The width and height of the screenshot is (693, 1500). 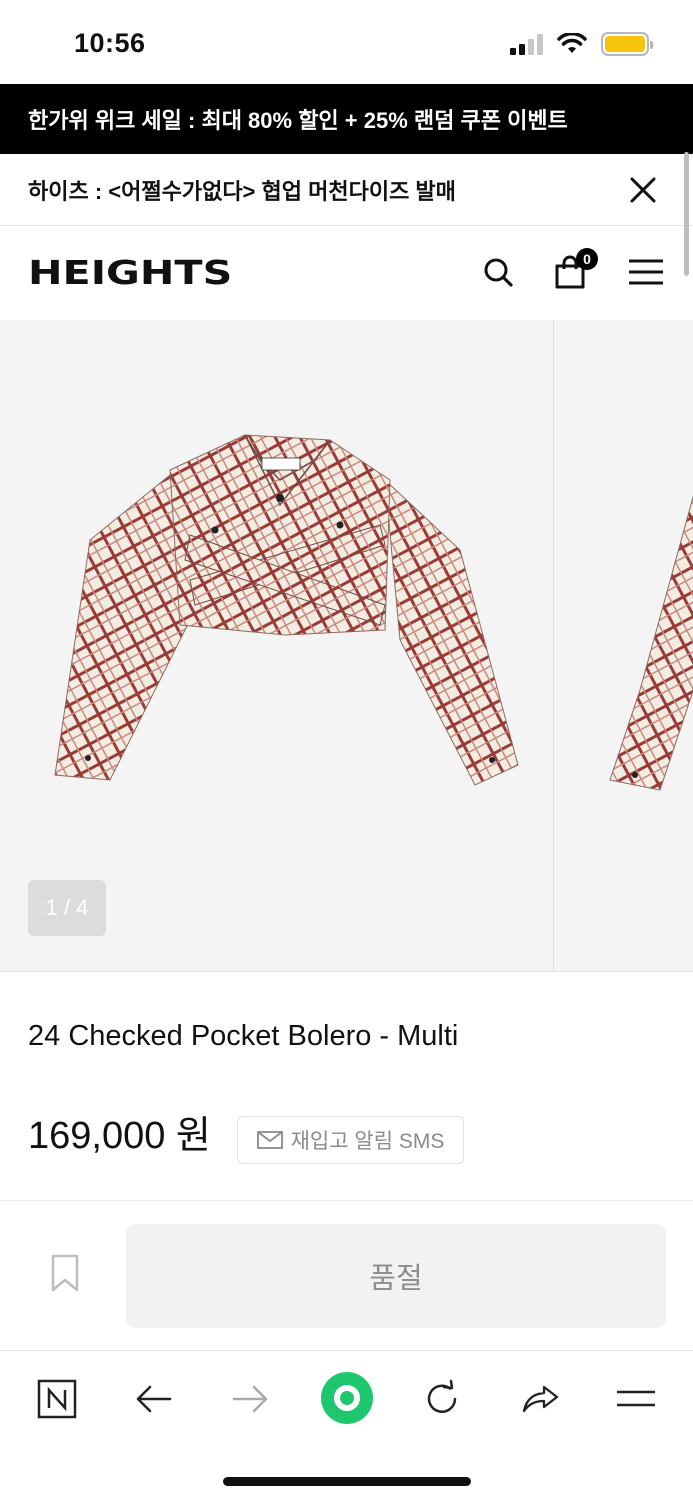 I want to click on notice-text: 하이츠 : <어쩔수가없다> 협업 머천다이즈 발매, so click(x=242, y=191).